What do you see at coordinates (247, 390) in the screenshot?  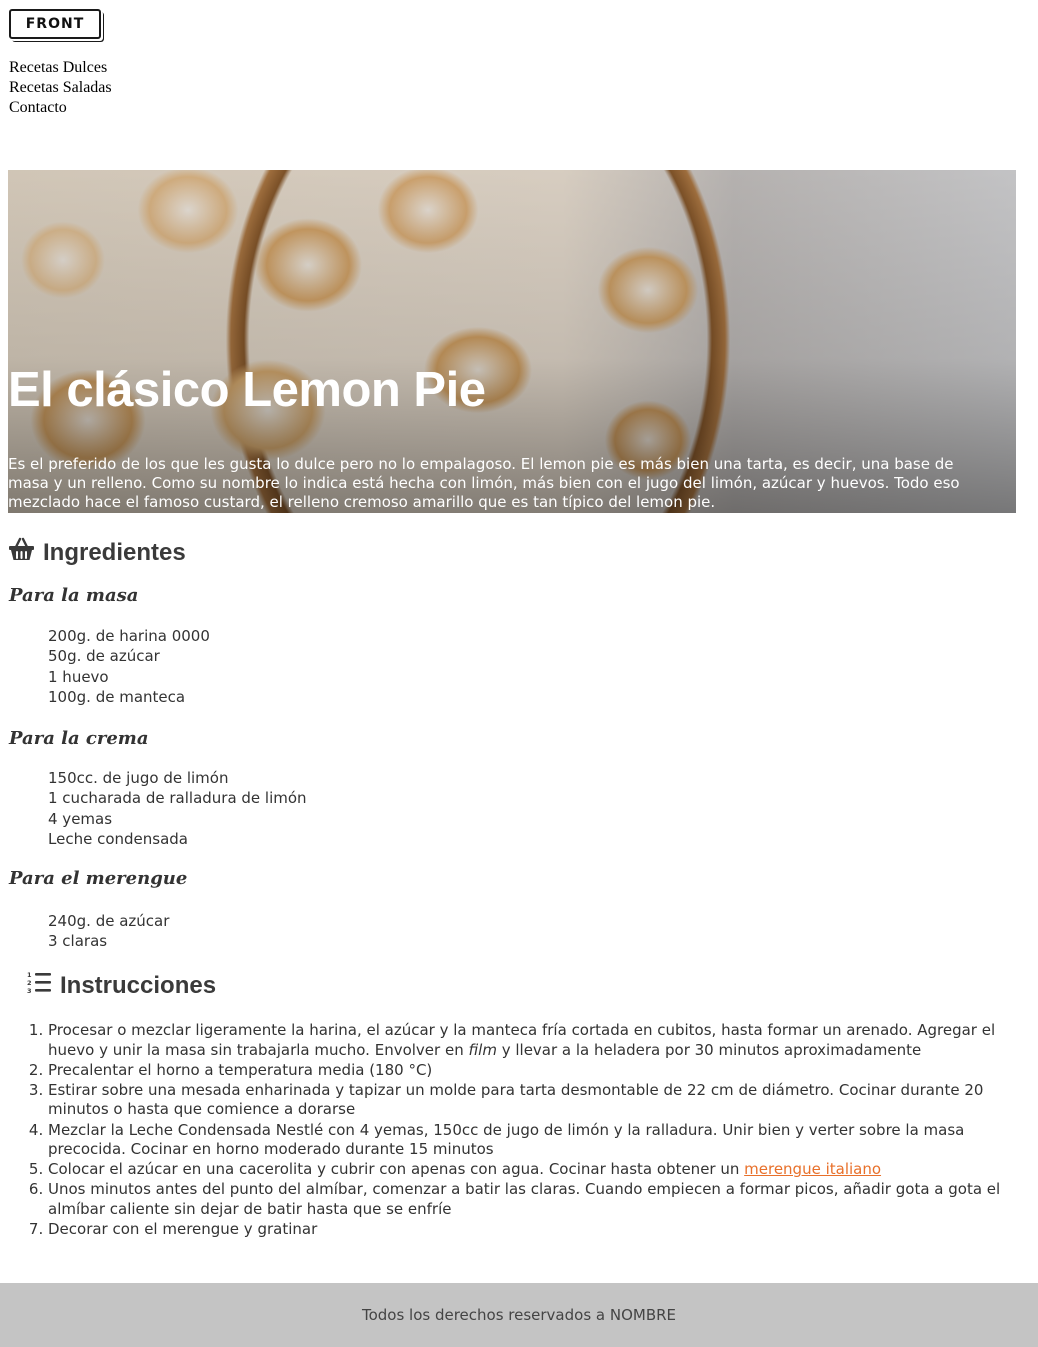 I see `page-title: El clásico Lemon Pie` at bounding box center [247, 390].